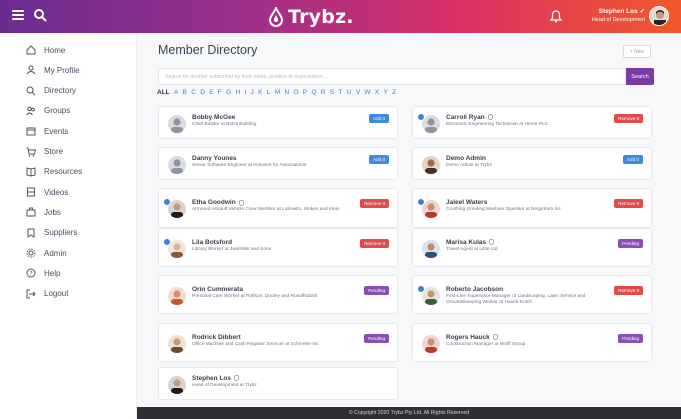 This screenshot has height=419, width=681. I want to click on member-name: Marisa Kulas, so click(470, 242).